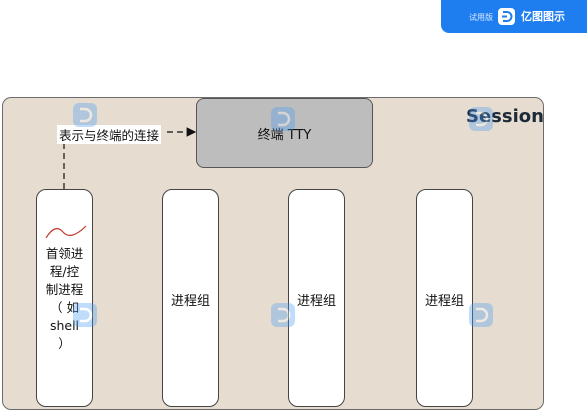  Describe the element at coordinates (64, 253) in the screenshot. I see `leader-line: 首领进` at that location.